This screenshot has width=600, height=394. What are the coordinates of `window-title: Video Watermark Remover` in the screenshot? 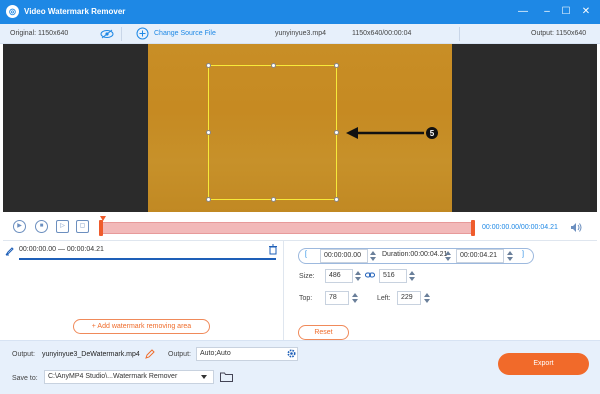 It's located at (75, 11).